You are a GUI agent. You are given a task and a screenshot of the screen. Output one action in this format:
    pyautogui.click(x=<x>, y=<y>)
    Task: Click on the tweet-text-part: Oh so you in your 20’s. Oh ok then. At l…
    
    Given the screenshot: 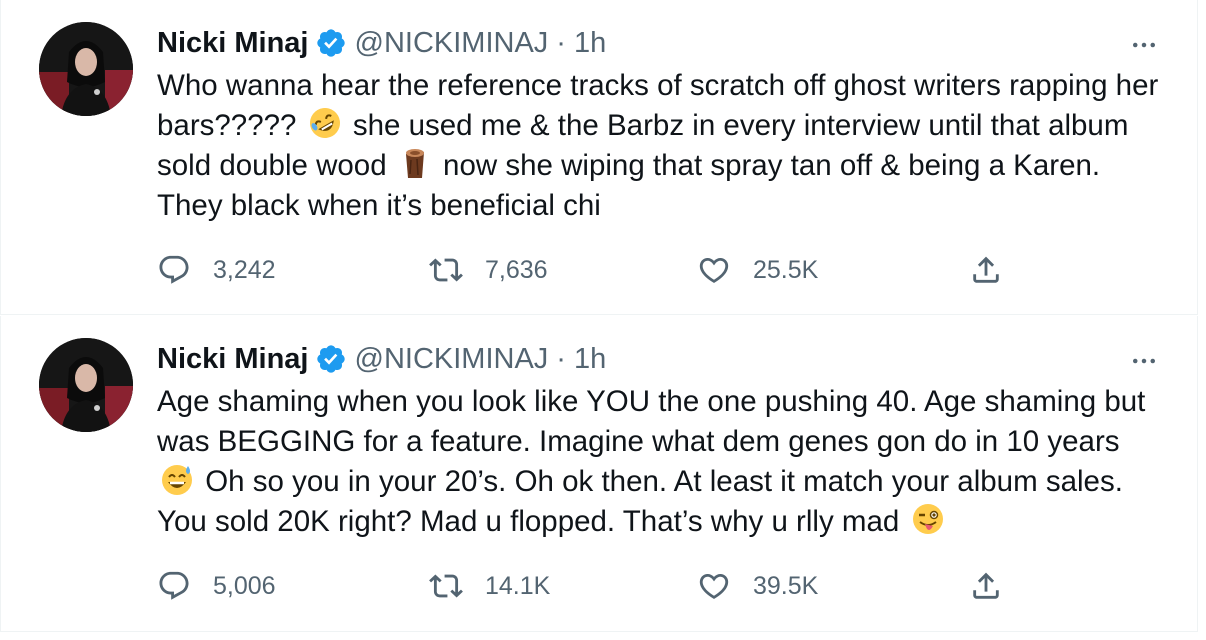 What is the action you would take?
    pyautogui.click(x=640, y=501)
    